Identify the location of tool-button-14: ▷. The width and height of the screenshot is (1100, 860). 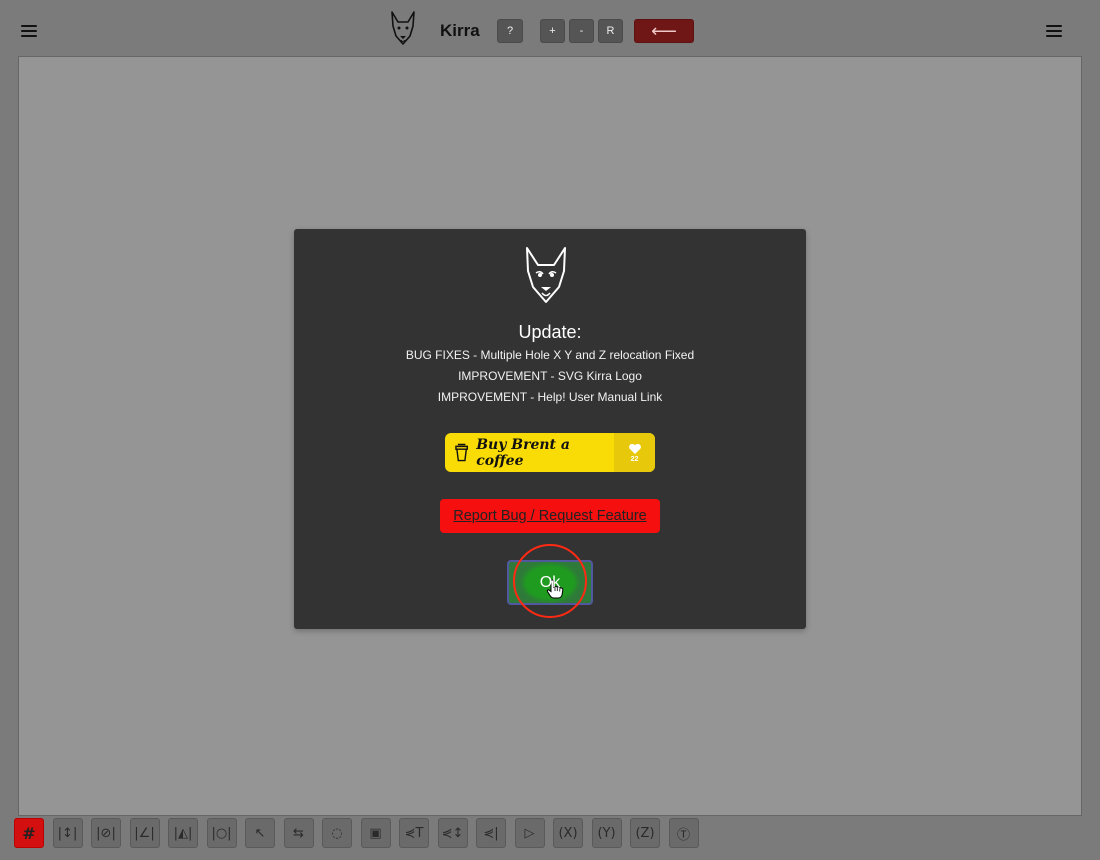
(529, 833).